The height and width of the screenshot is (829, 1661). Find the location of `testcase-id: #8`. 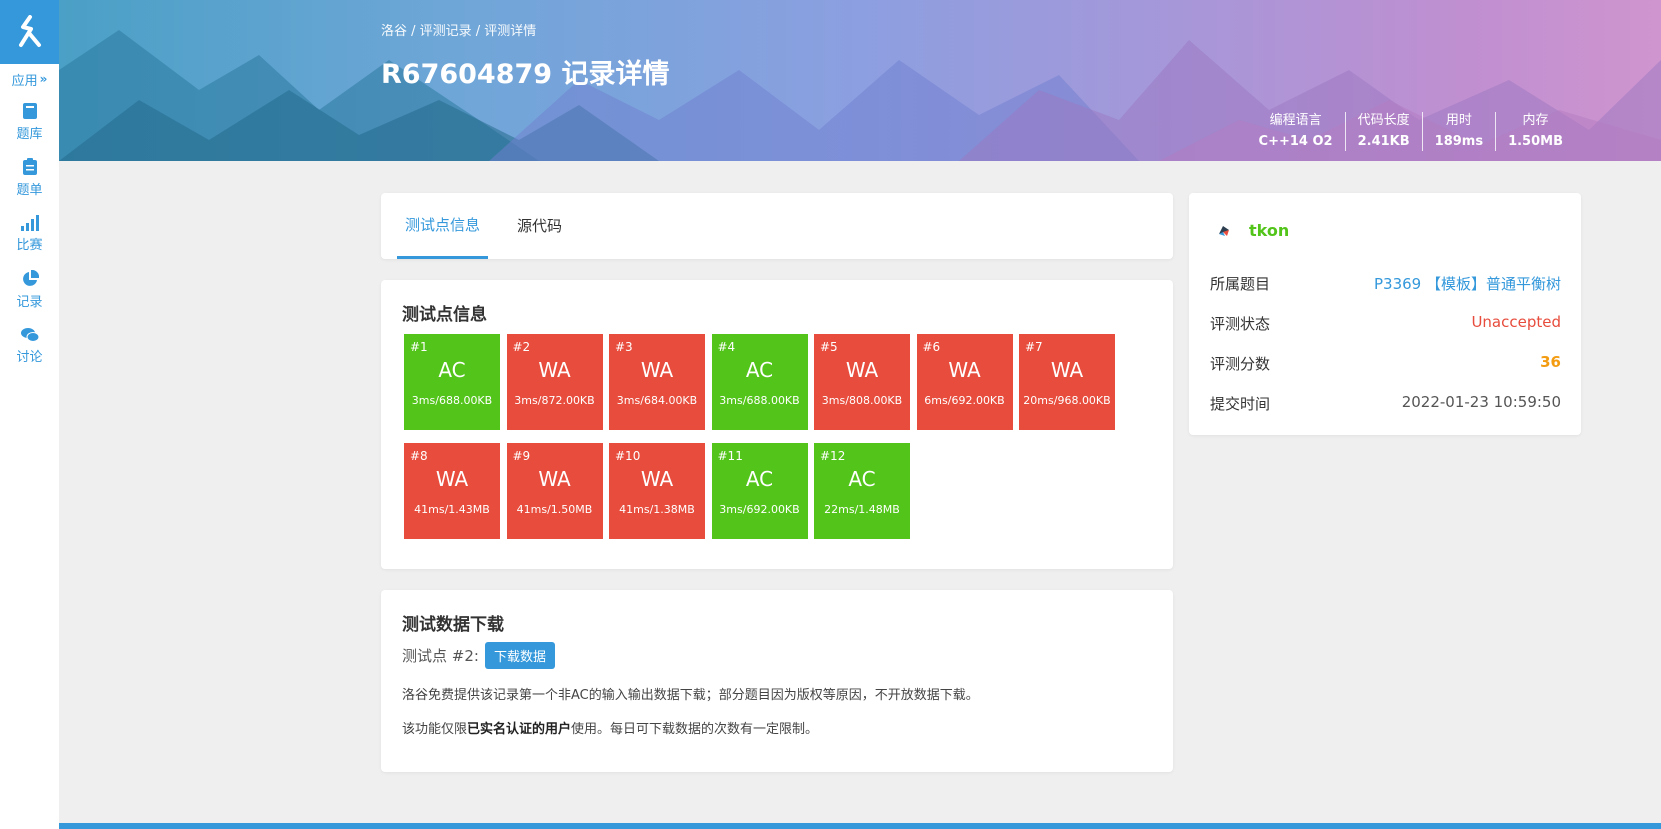

testcase-id: #8 is located at coordinates (419, 456).